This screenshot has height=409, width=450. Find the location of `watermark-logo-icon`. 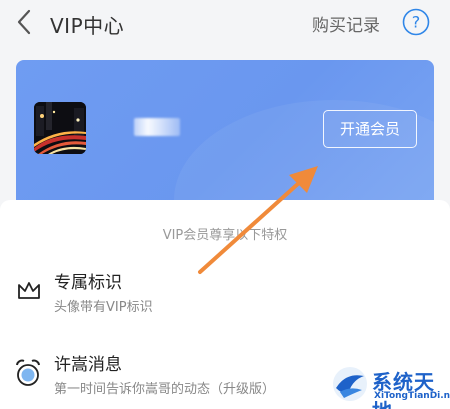

watermark-logo-icon is located at coordinates (350, 384).